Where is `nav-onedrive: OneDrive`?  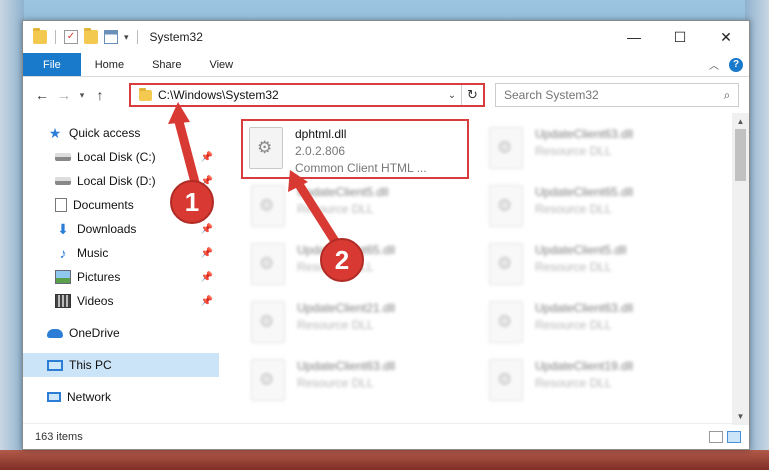 nav-onedrive: OneDrive is located at coordinates (121, 333).